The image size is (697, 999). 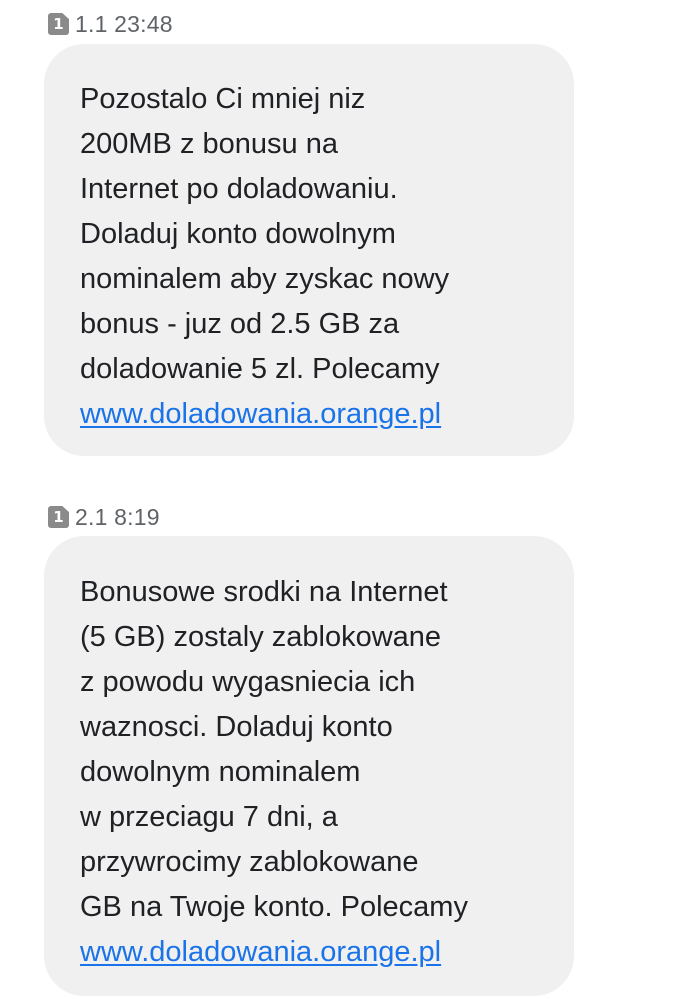 What do you see at coordinates (223, 99) in the screenshot?
I see `message-text-line: Pozostalo Ci mniej niz` at bounding box center [223, 99].